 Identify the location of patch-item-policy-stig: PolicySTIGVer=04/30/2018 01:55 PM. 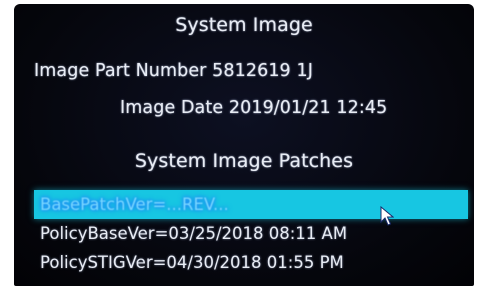
(251, 262).